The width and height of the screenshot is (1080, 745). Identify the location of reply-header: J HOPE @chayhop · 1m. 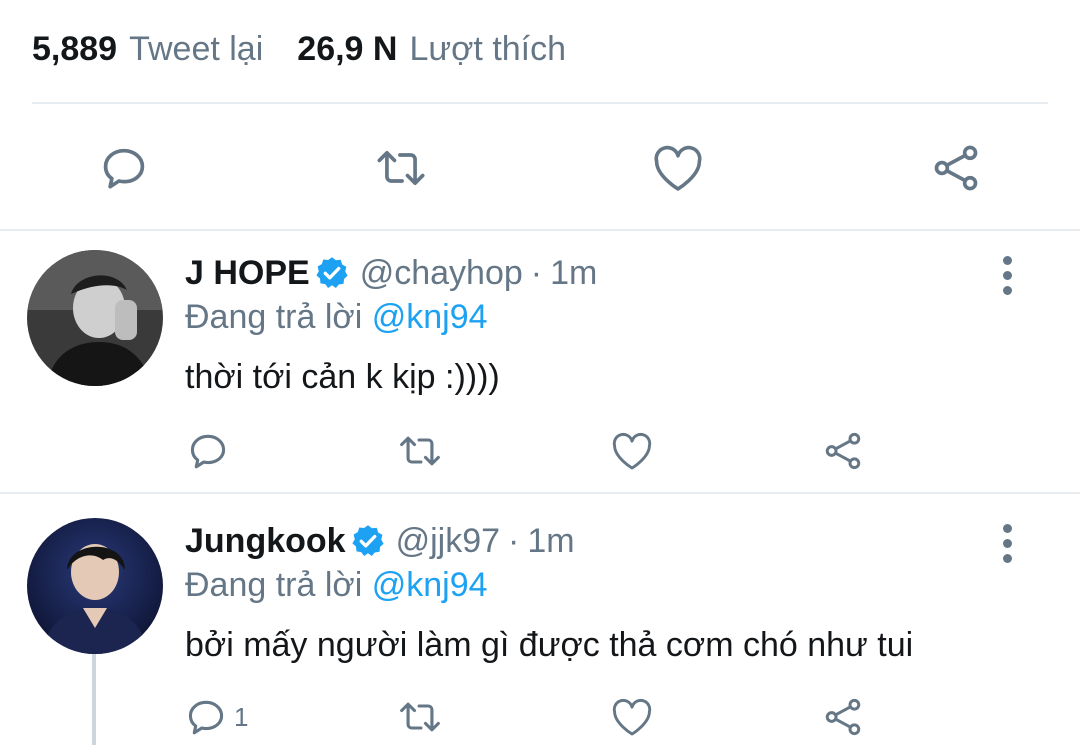
(391, 273).